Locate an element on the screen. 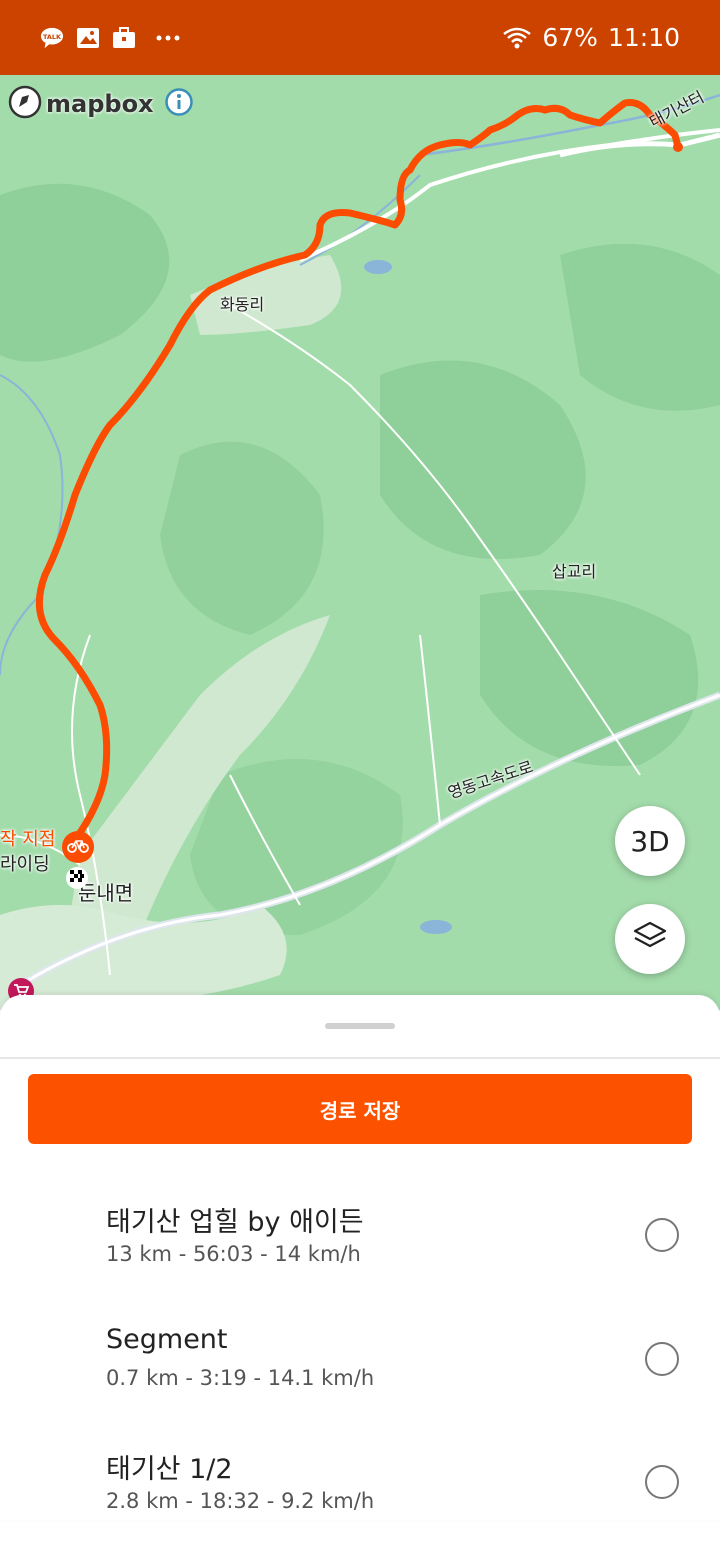 The height and width of the screenshot is (1557, 720). route-name: 태기산 업힐 by 애이든 is located at coordinates (235, 1222).